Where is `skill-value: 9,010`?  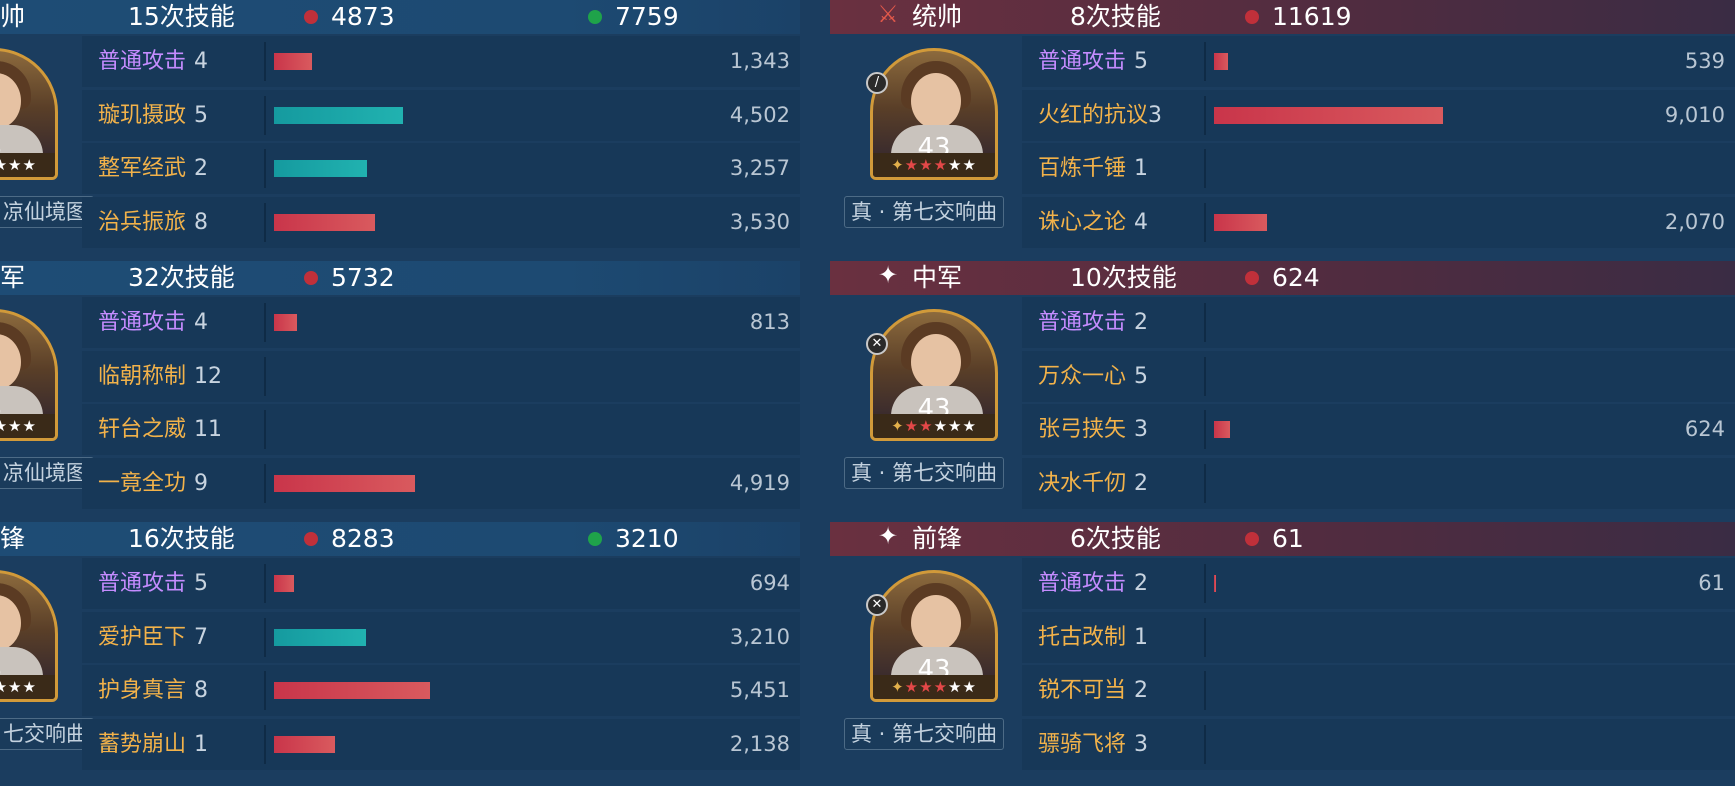
skill-value: 9,010 is located at coordinates (1694, 114).